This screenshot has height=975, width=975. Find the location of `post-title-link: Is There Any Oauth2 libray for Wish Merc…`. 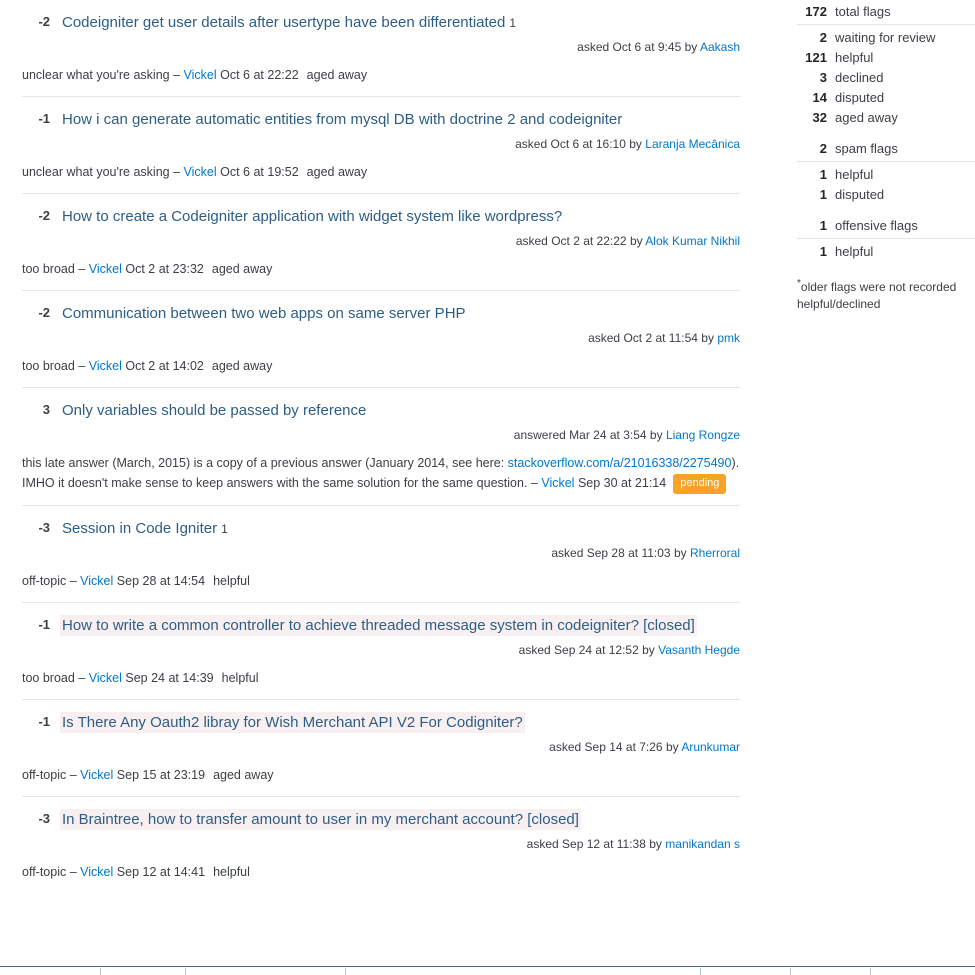

post-title-link: Is There Any Oauth2 libray for Wish Merc… is located at coordinates (292, 722).